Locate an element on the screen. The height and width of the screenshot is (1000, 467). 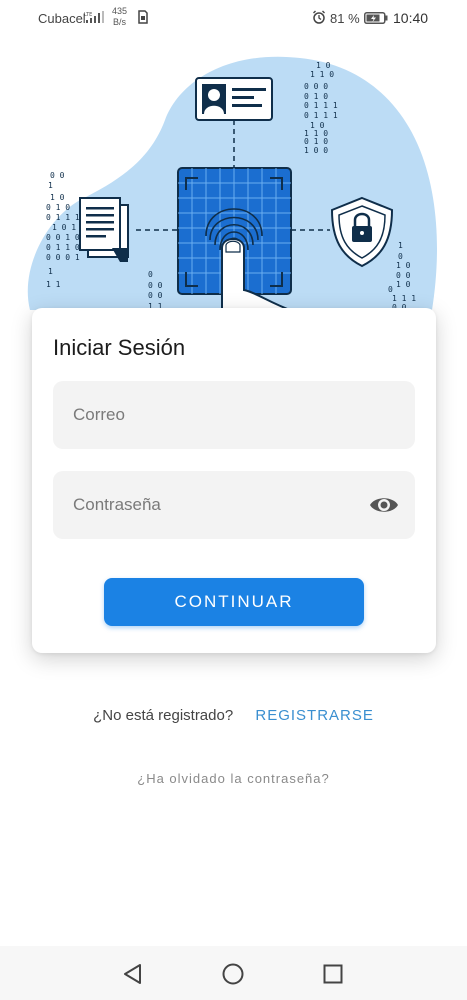
password-field is located at coordinates (234, 505).